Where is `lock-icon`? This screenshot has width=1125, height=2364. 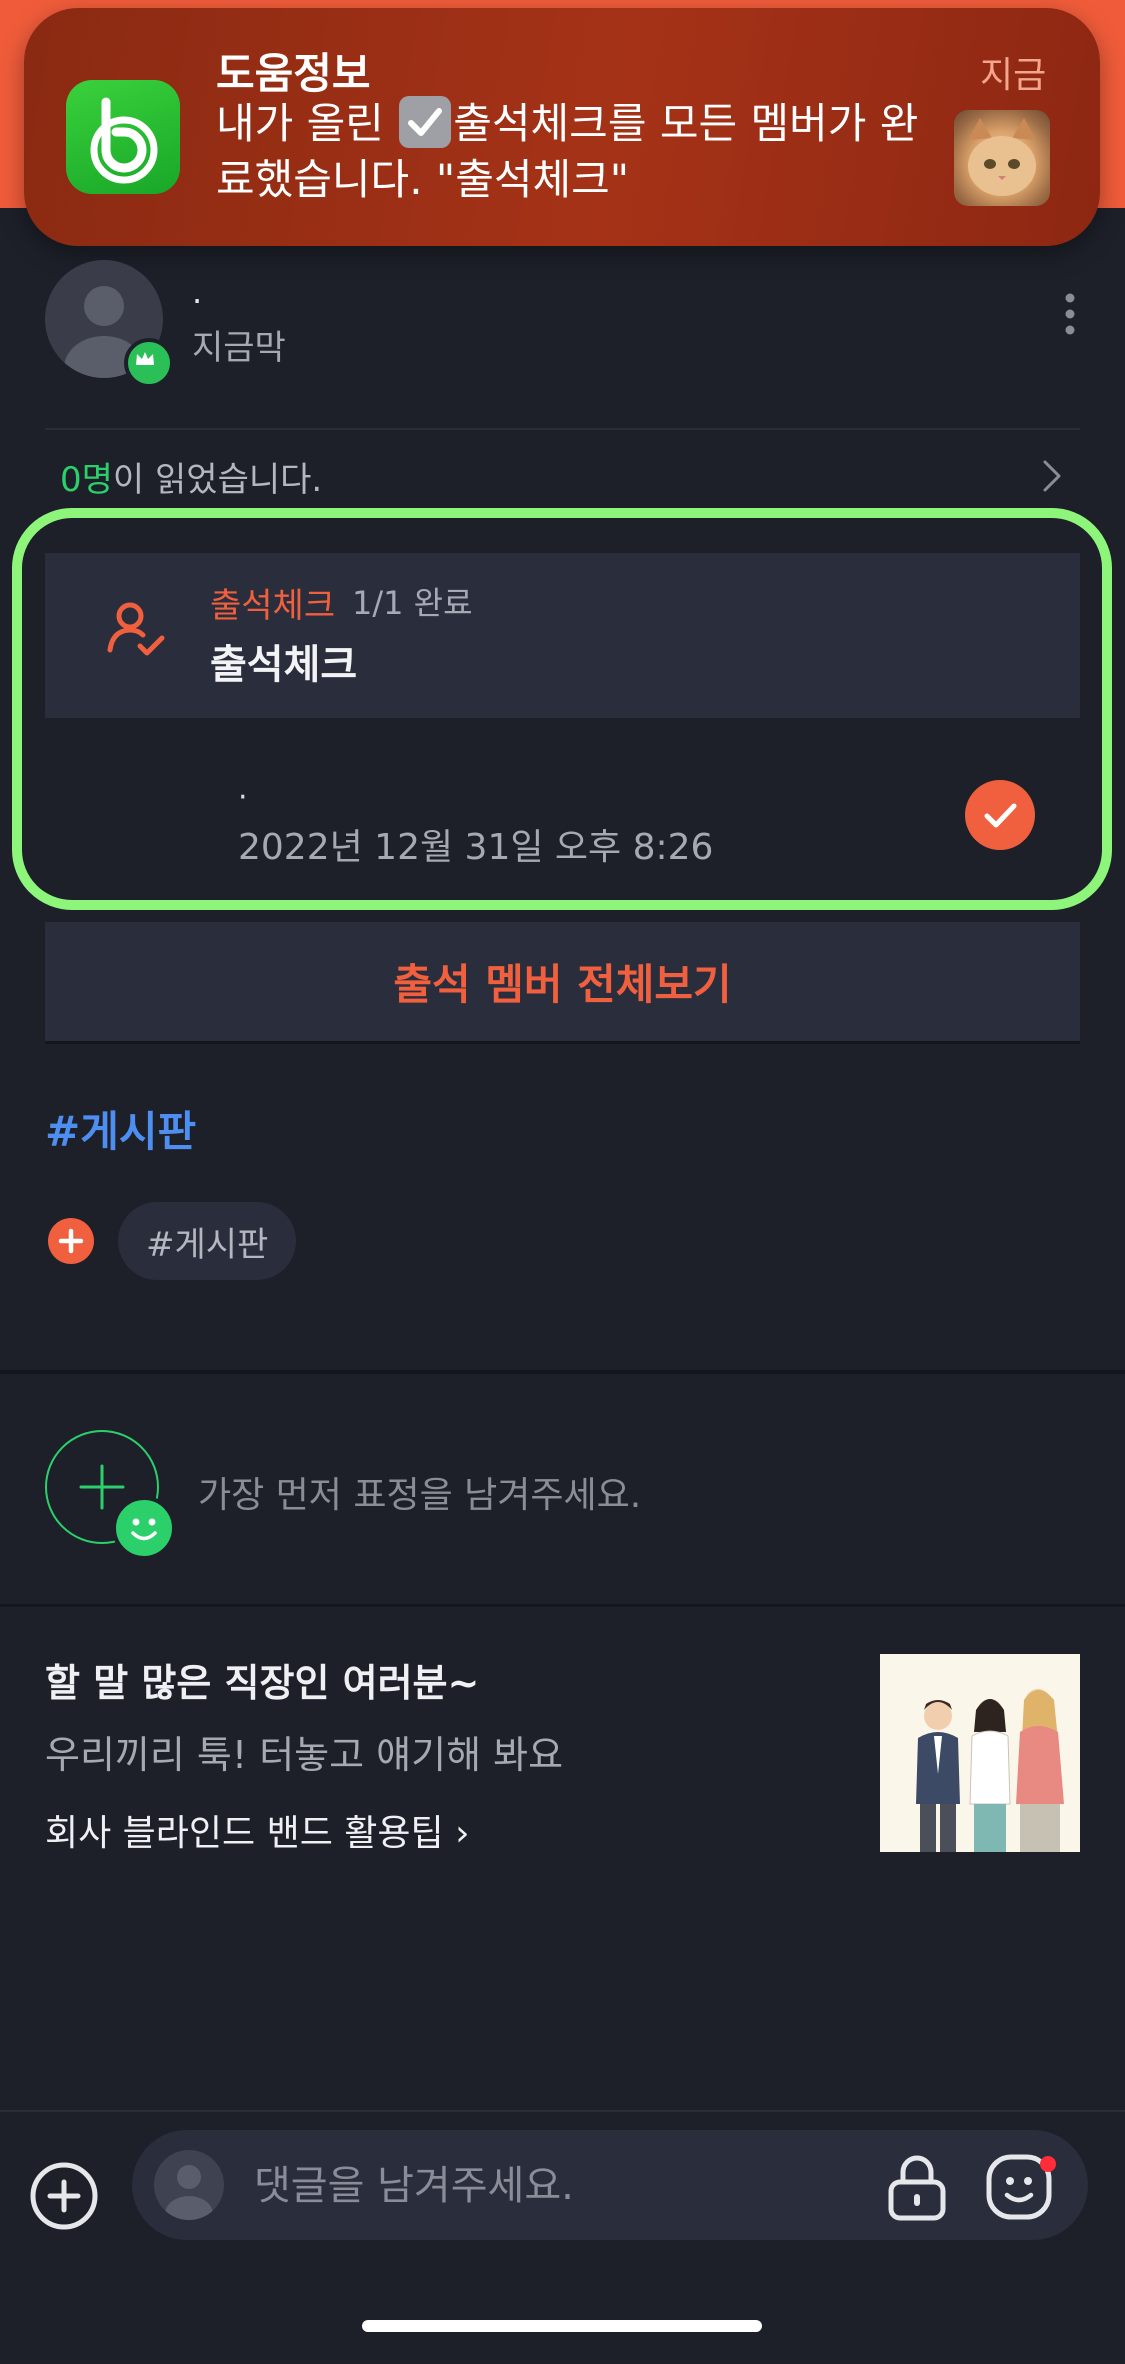
lock-icon is located at coordinates (917, 2189).